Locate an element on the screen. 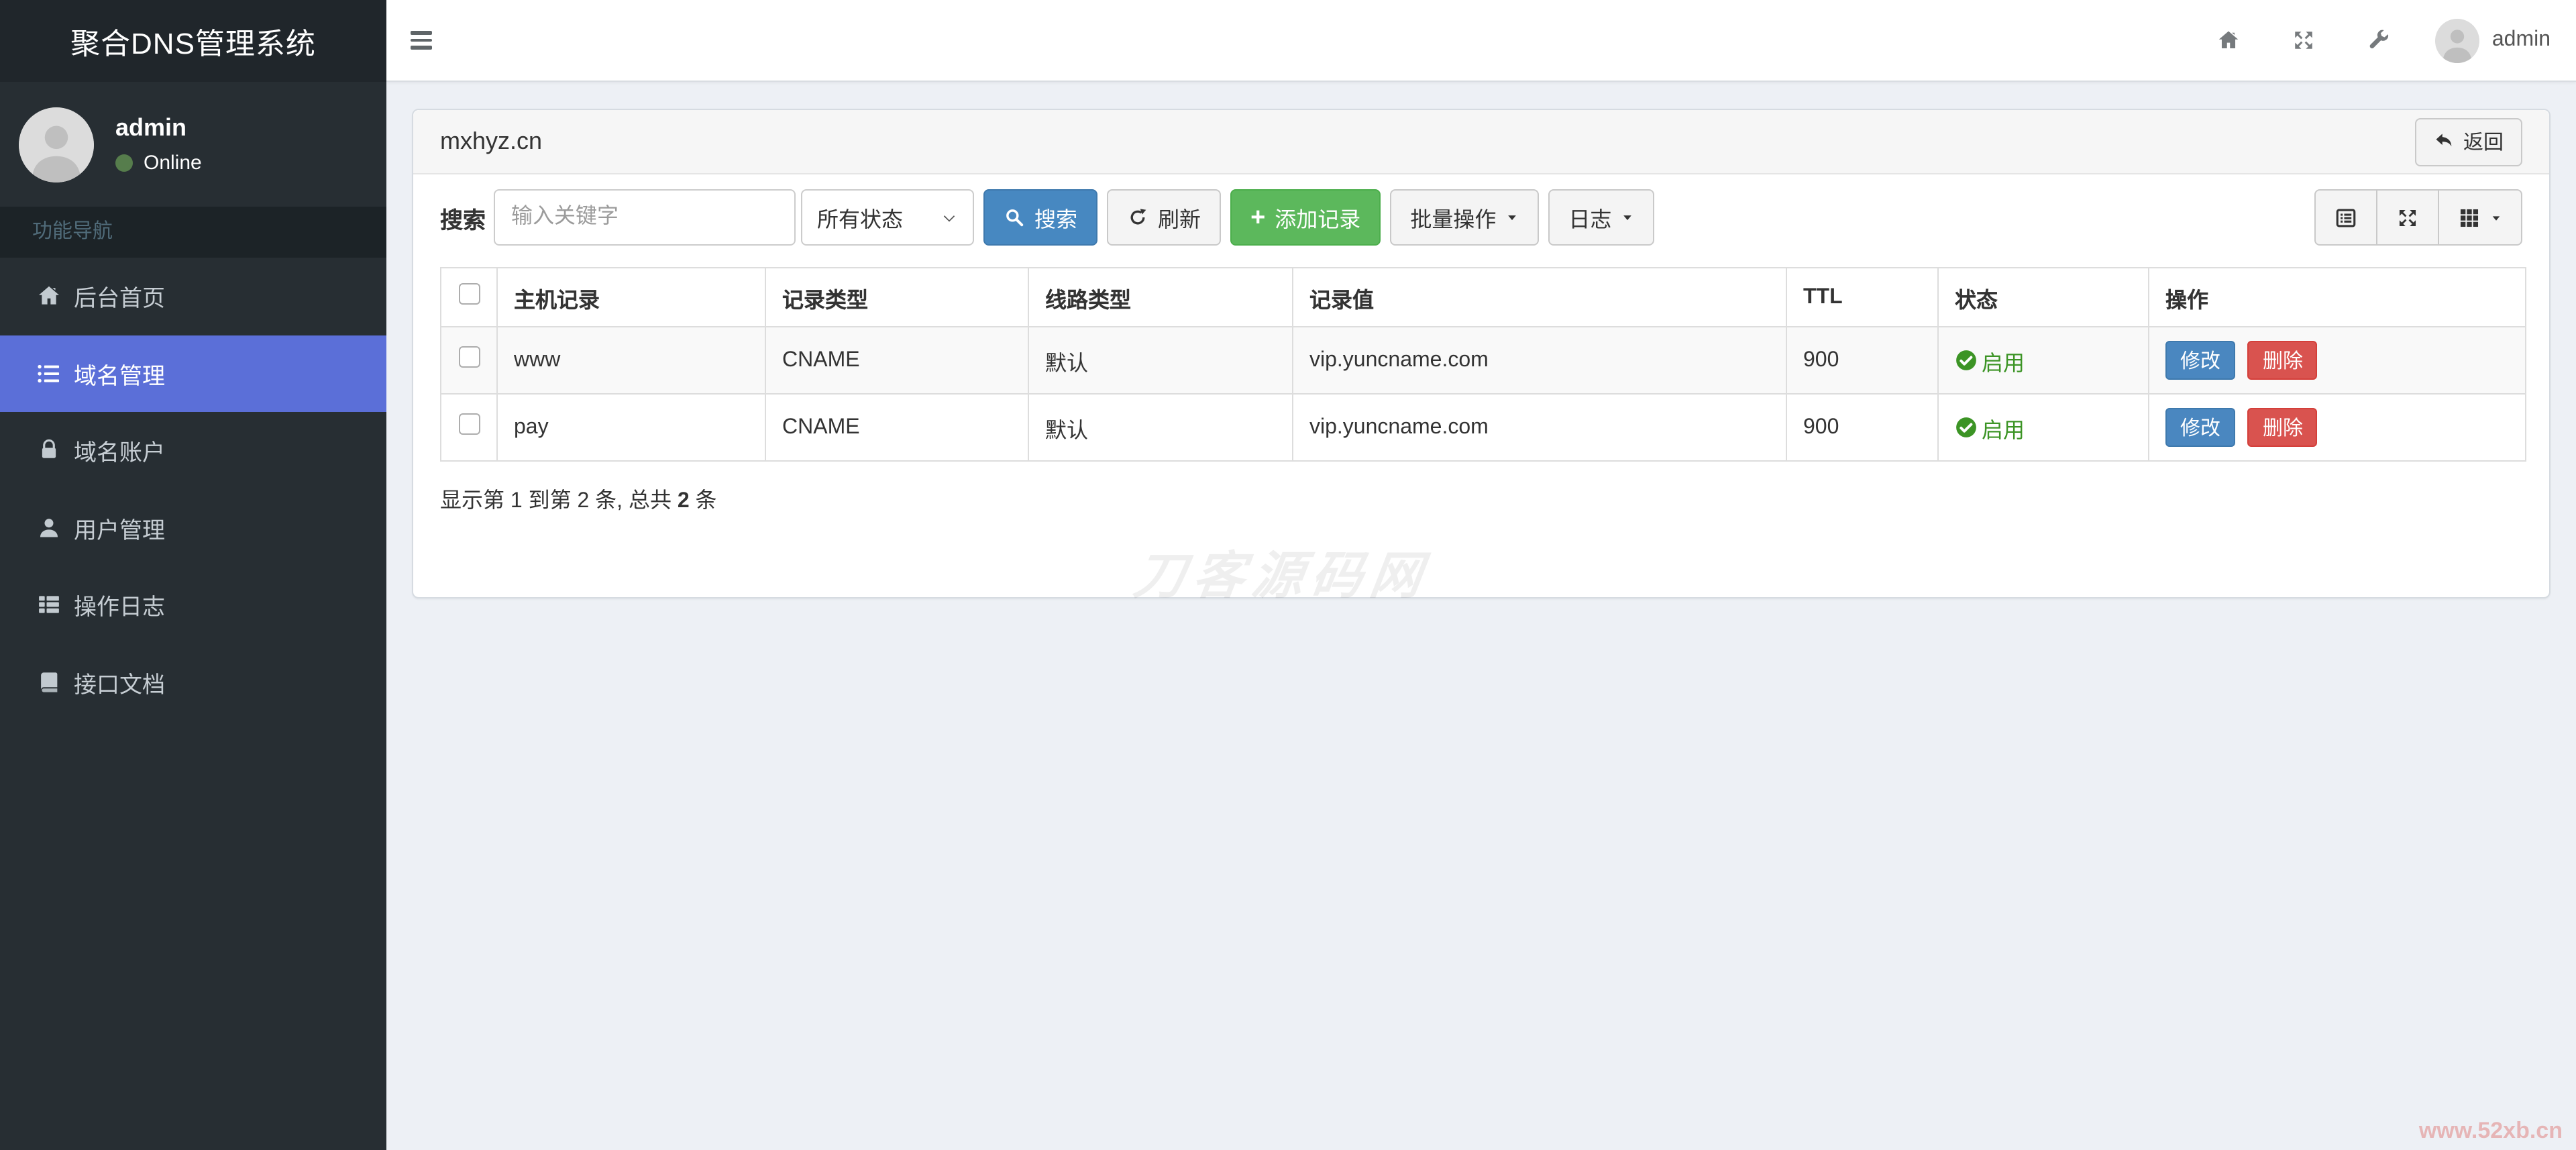 The image size is (2576, 1150). sidebar-item-user-manage: 用户管理 is located at coordinates (193, 527).